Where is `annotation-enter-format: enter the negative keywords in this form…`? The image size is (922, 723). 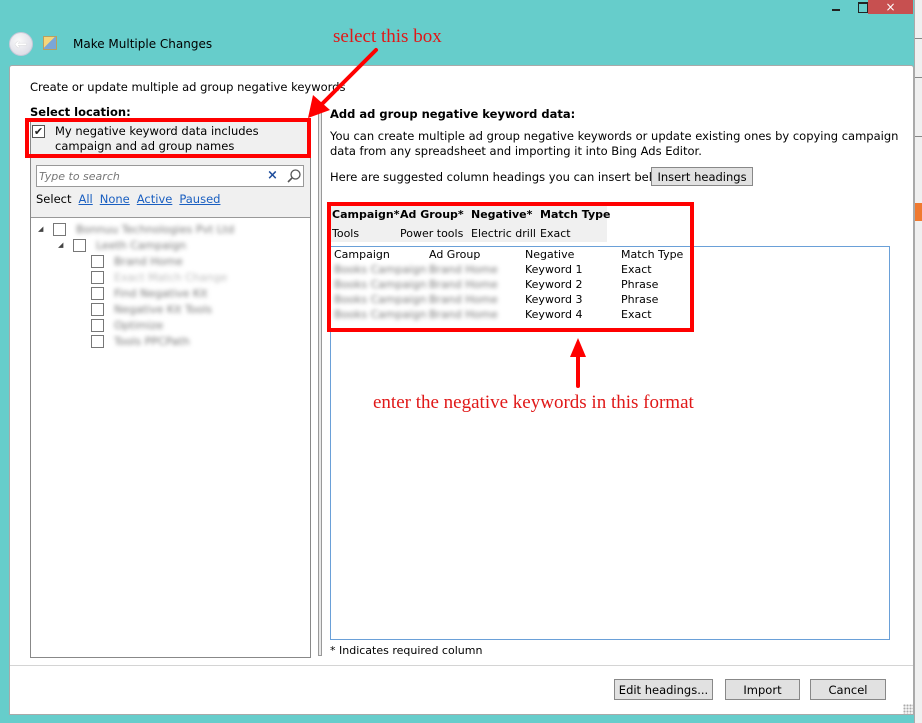
annotation-enter-format: enter the negative keywords in this form… is located at coordinates (533, 402).